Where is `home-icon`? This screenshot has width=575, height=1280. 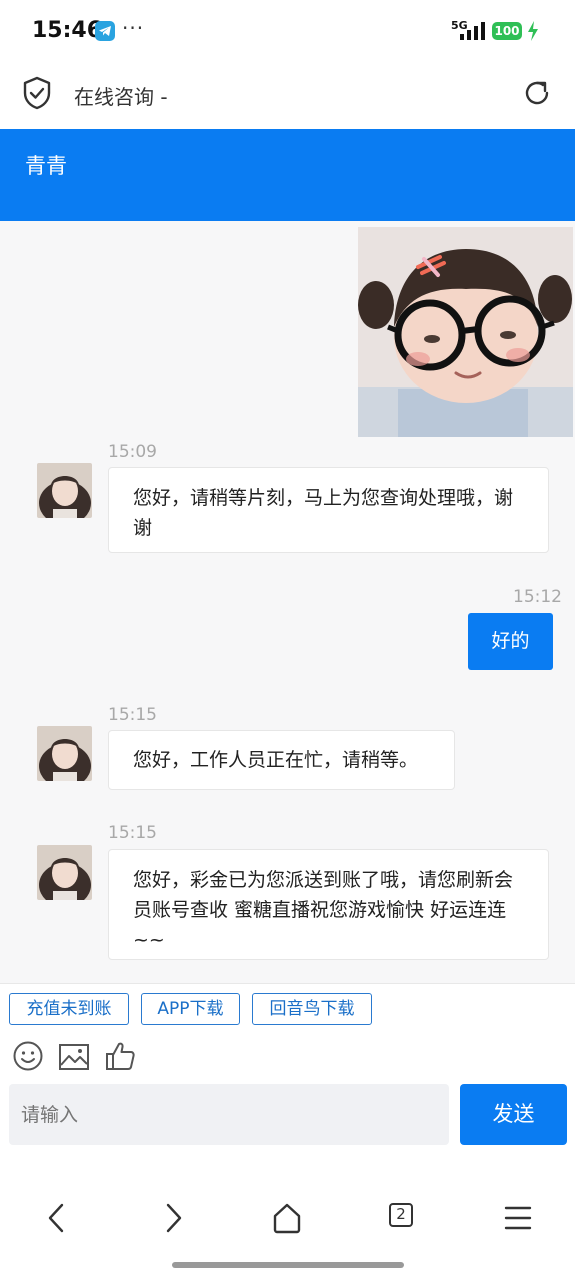
home-icon is located at coordinates (287, 1218).